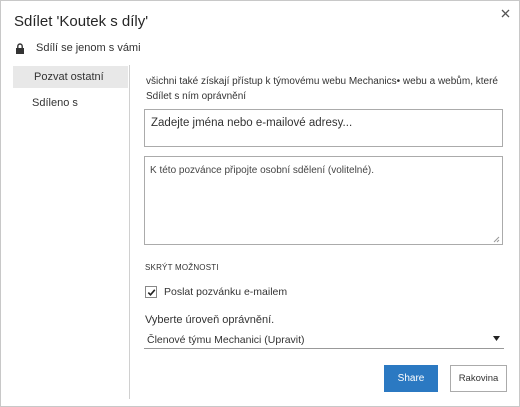 This screenshot has height=407, width=520. What do you see at coordinates (496, 239) in the screenshot?
I see `resize-handle-icon` at bounding box center [496, 239].